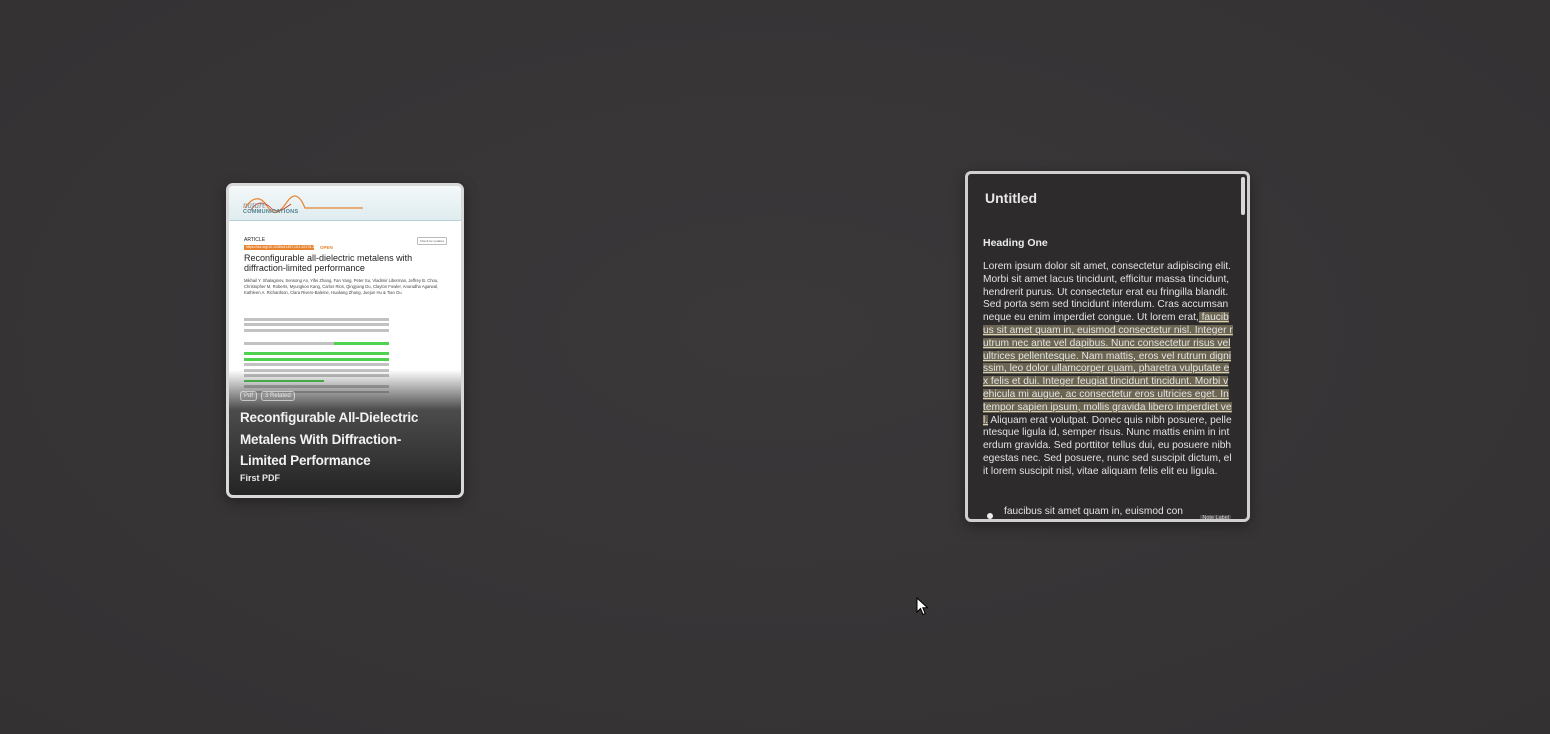  What do you see at coordinates (990, 516) in the screenshot?
I see `bullet-icon` at bounding box center [990, 516].